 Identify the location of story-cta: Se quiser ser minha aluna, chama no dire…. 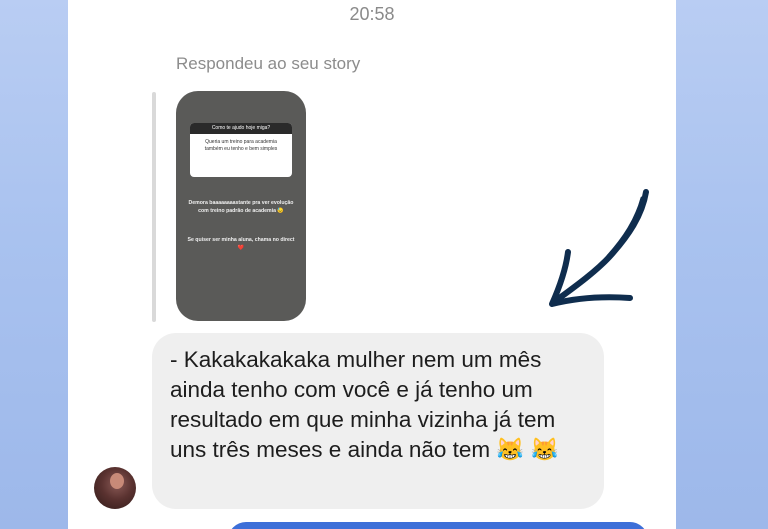
(241, 244).